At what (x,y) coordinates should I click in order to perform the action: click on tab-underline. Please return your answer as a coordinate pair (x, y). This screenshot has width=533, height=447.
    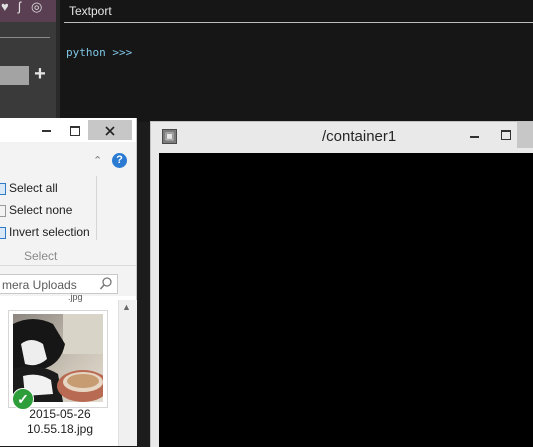
    Looking at the image, I should click on (298, 22).